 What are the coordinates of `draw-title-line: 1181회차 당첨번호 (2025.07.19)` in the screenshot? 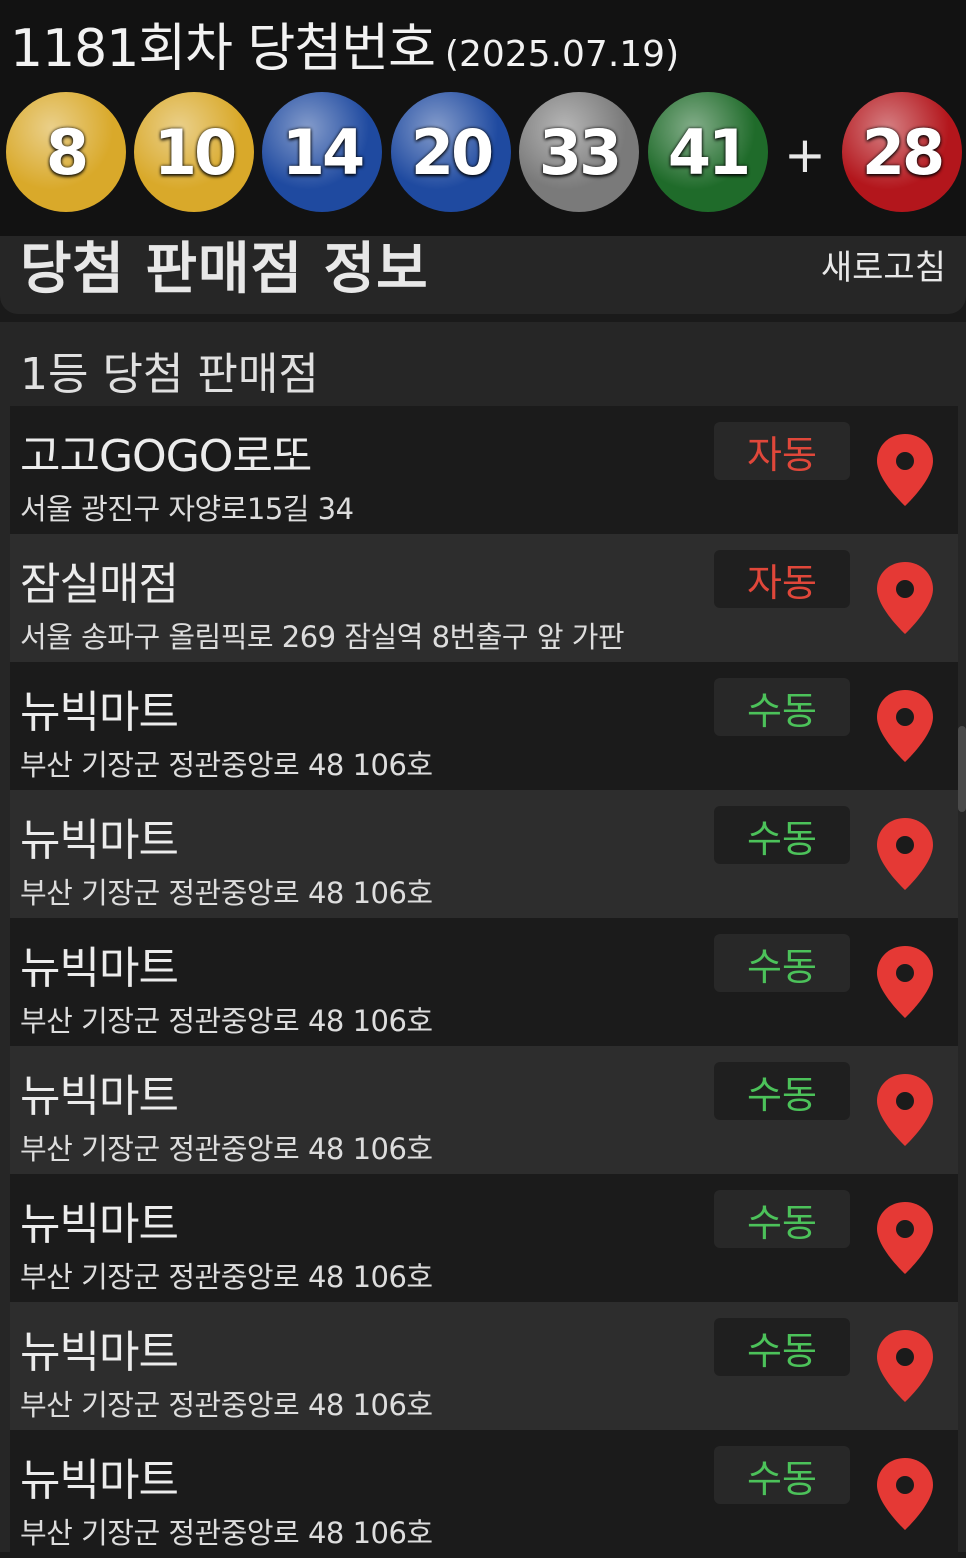 It's located at (344, 43).